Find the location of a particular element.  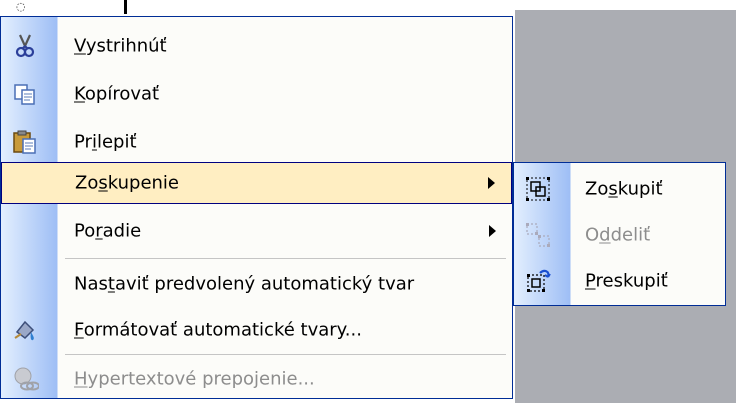

menu-item-group: Zoskupenie is located at coordinates (256, 183).